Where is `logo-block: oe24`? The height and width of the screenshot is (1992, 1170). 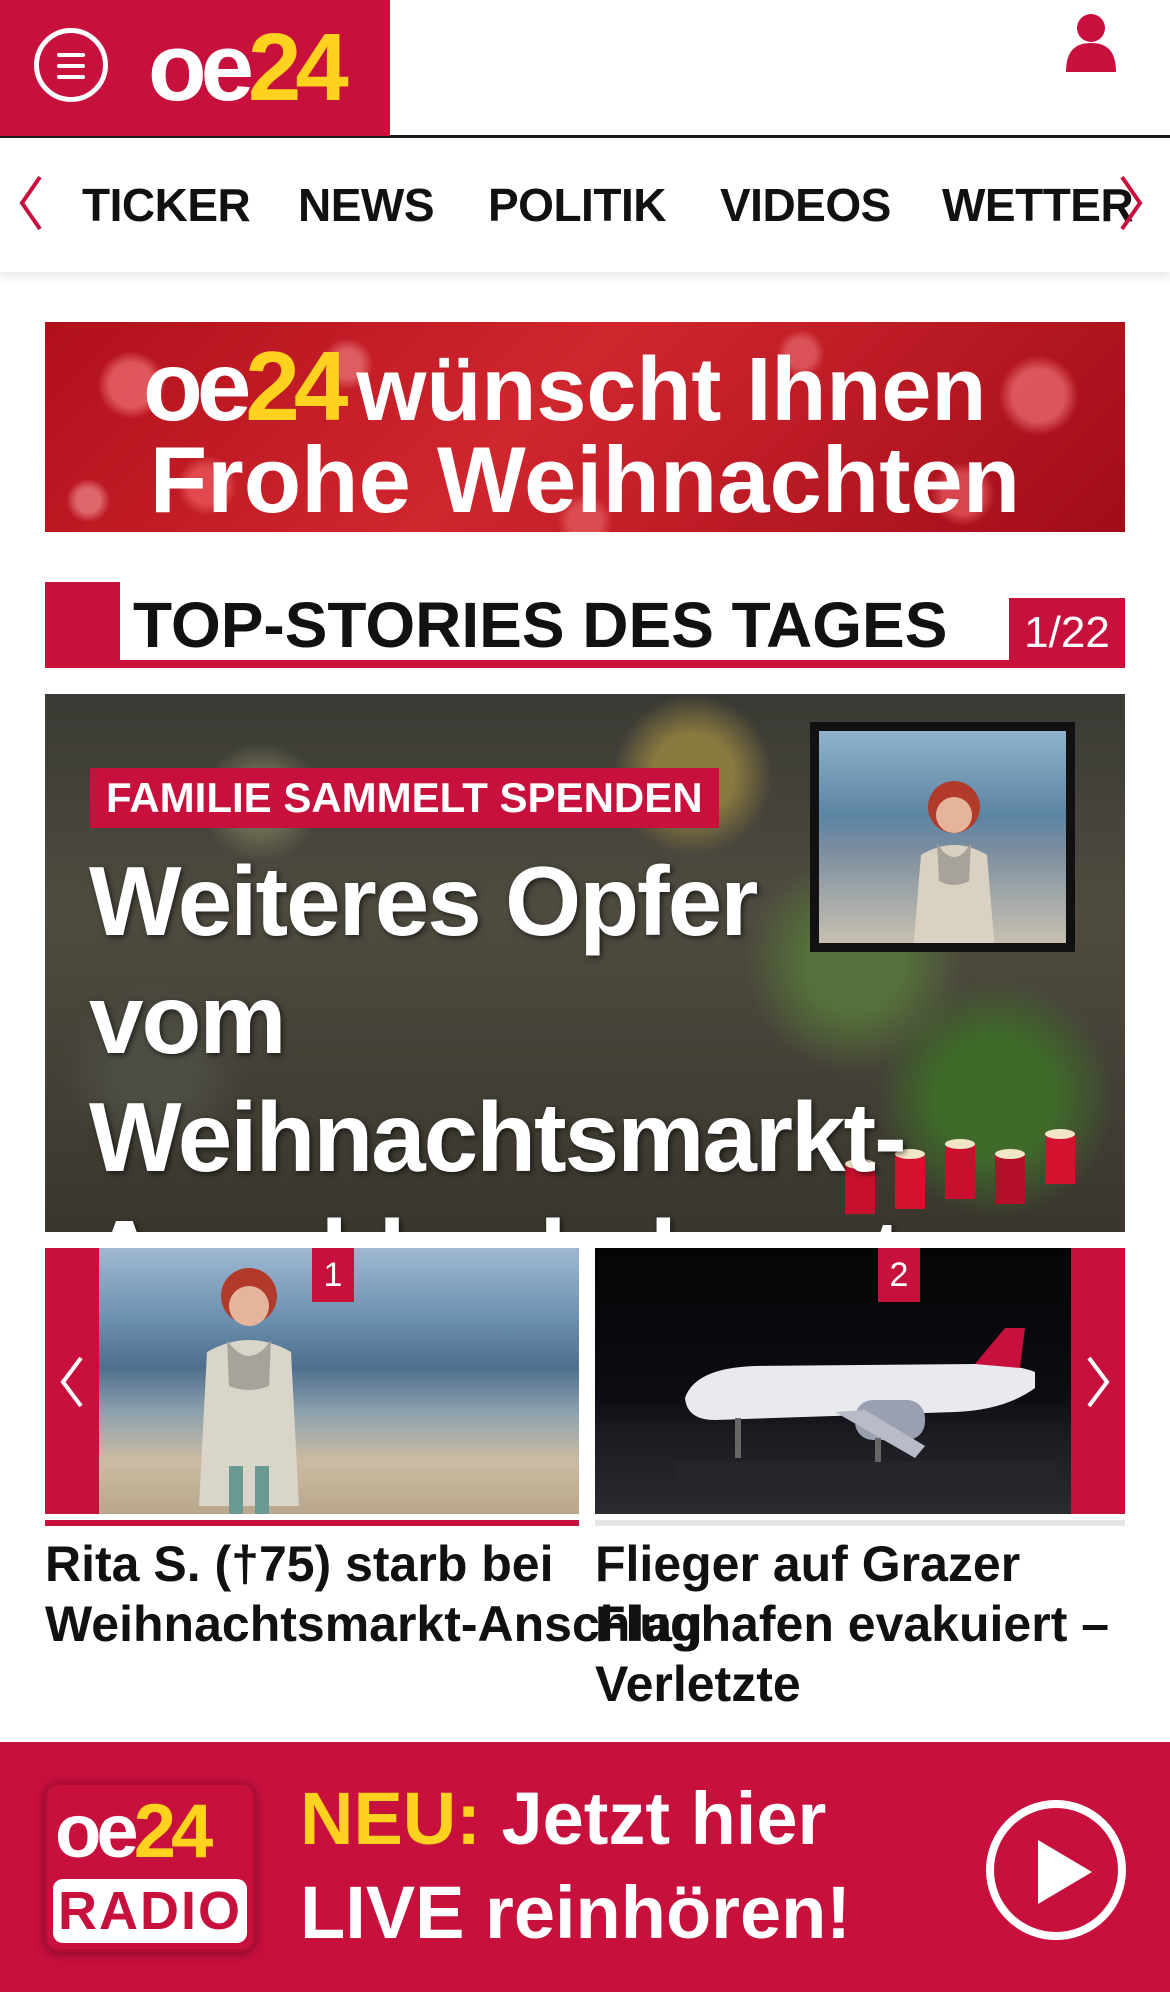 logo-block: oe24 is located at coordinates (195, 68).